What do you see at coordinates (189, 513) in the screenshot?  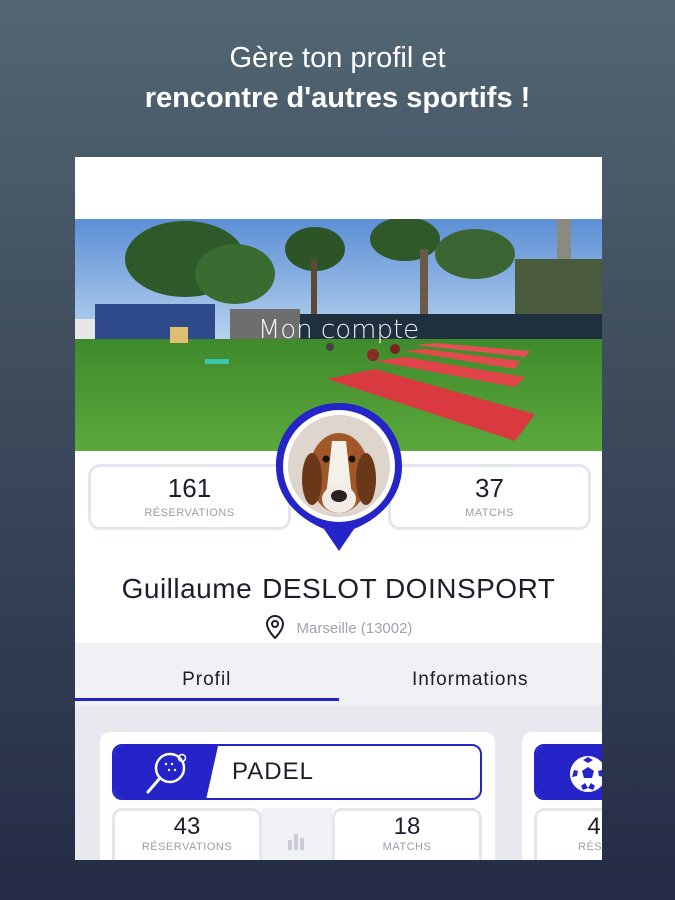 I see `reservations-label: RÉSERVATIONS` at bounding box center [189, 513].